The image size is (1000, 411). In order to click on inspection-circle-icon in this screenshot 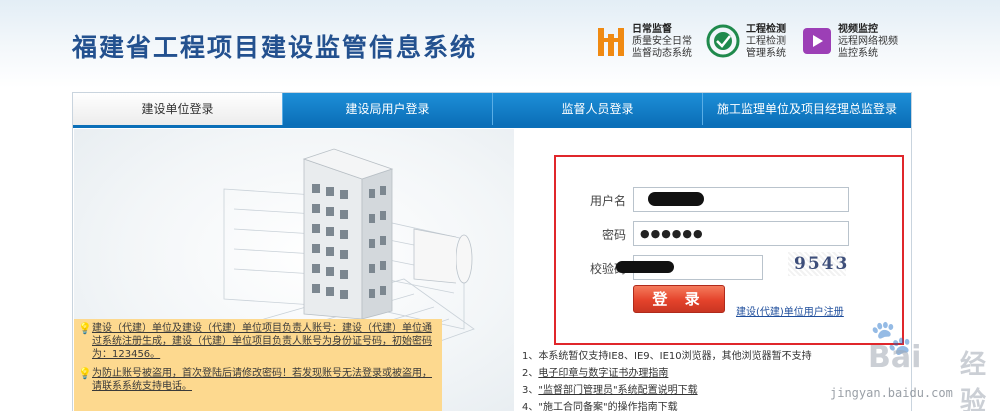, I will do `click(723, 41)`.